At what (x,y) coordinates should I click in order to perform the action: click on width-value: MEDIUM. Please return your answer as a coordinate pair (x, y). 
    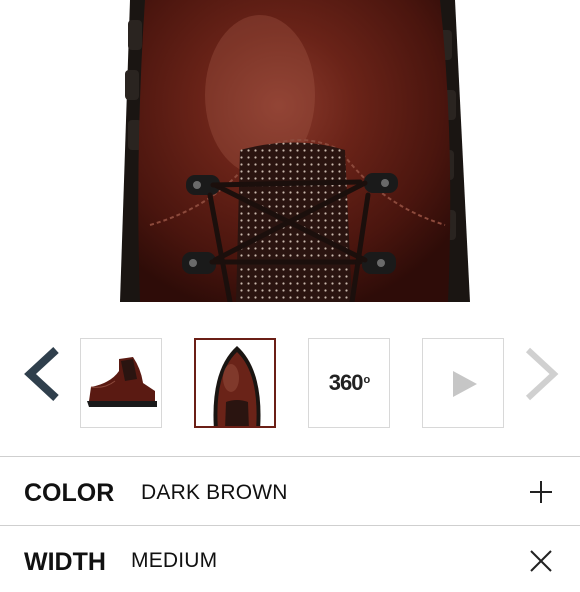
    Looking at the image, I should click on (174, 560).